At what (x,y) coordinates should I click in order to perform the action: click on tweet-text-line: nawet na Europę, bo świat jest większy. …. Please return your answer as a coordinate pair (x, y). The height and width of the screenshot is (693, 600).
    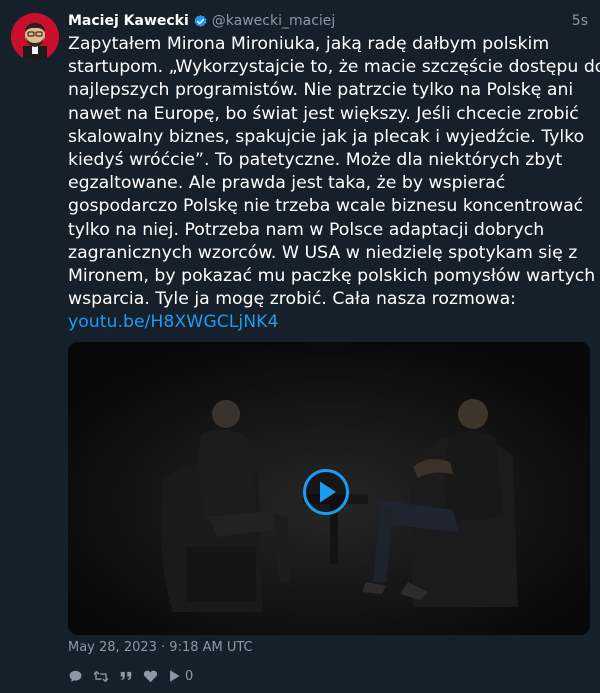
    Looking at the image, I should click on (323, 113).